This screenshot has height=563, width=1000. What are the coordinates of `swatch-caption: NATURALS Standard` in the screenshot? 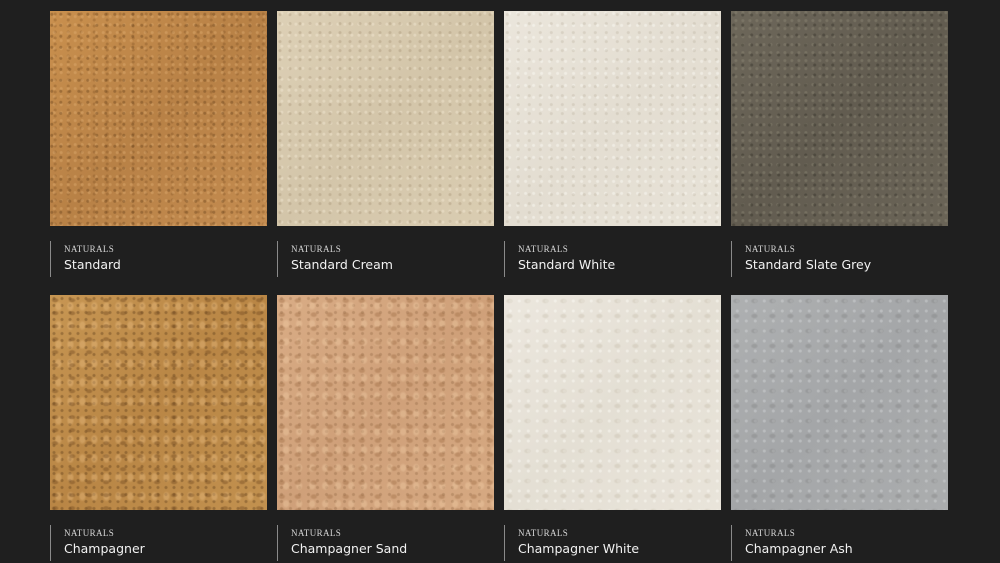 It's located at (85, 259).